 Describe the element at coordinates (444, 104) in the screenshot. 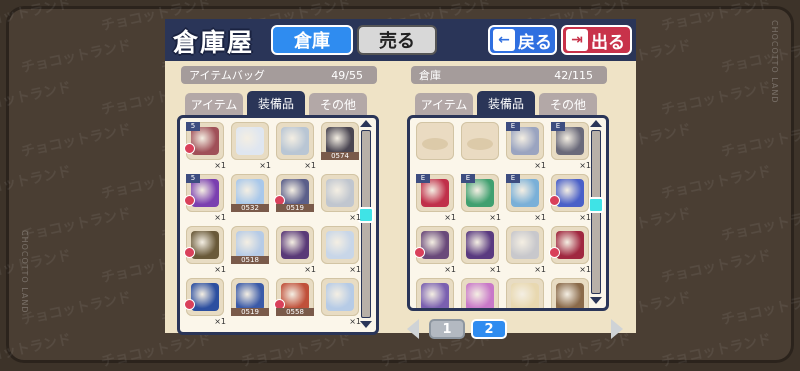

I see `warehouse-tab-items: アイテム` at that location.